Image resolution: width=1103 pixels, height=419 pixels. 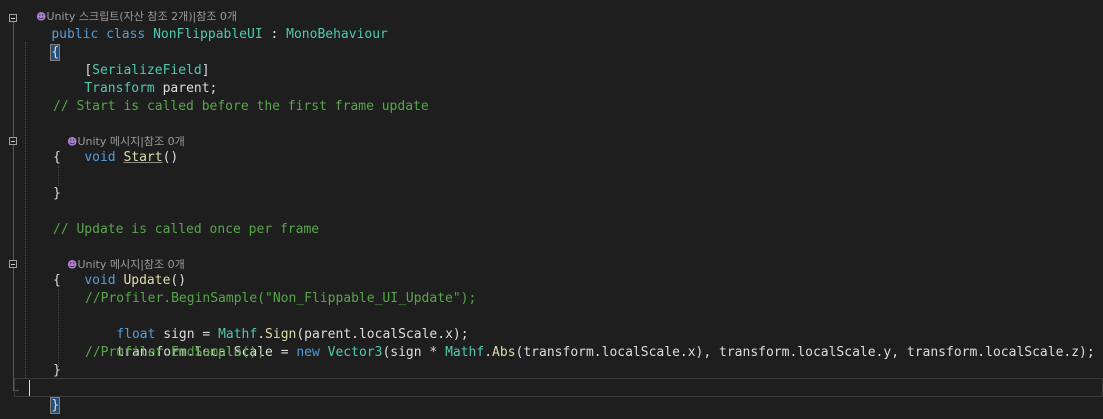 What do you see at coordinates (558, 387) in the screenshot?
I see `current-line-highlight` at bounding box center [558, 387].